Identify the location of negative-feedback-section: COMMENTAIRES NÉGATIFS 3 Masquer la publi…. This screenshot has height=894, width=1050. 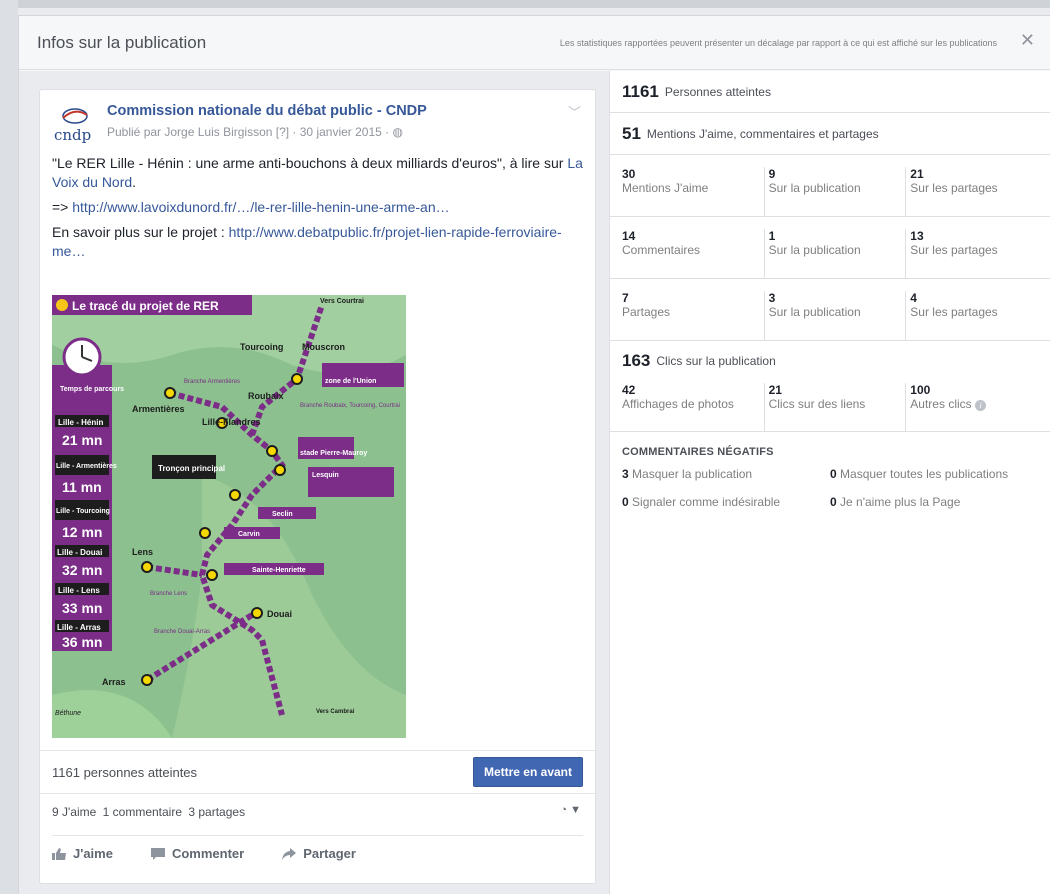
(830, 471).